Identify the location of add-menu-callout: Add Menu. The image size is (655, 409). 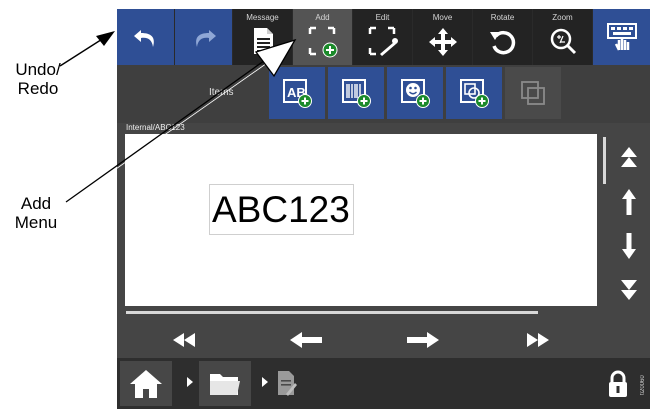
(36, 213).